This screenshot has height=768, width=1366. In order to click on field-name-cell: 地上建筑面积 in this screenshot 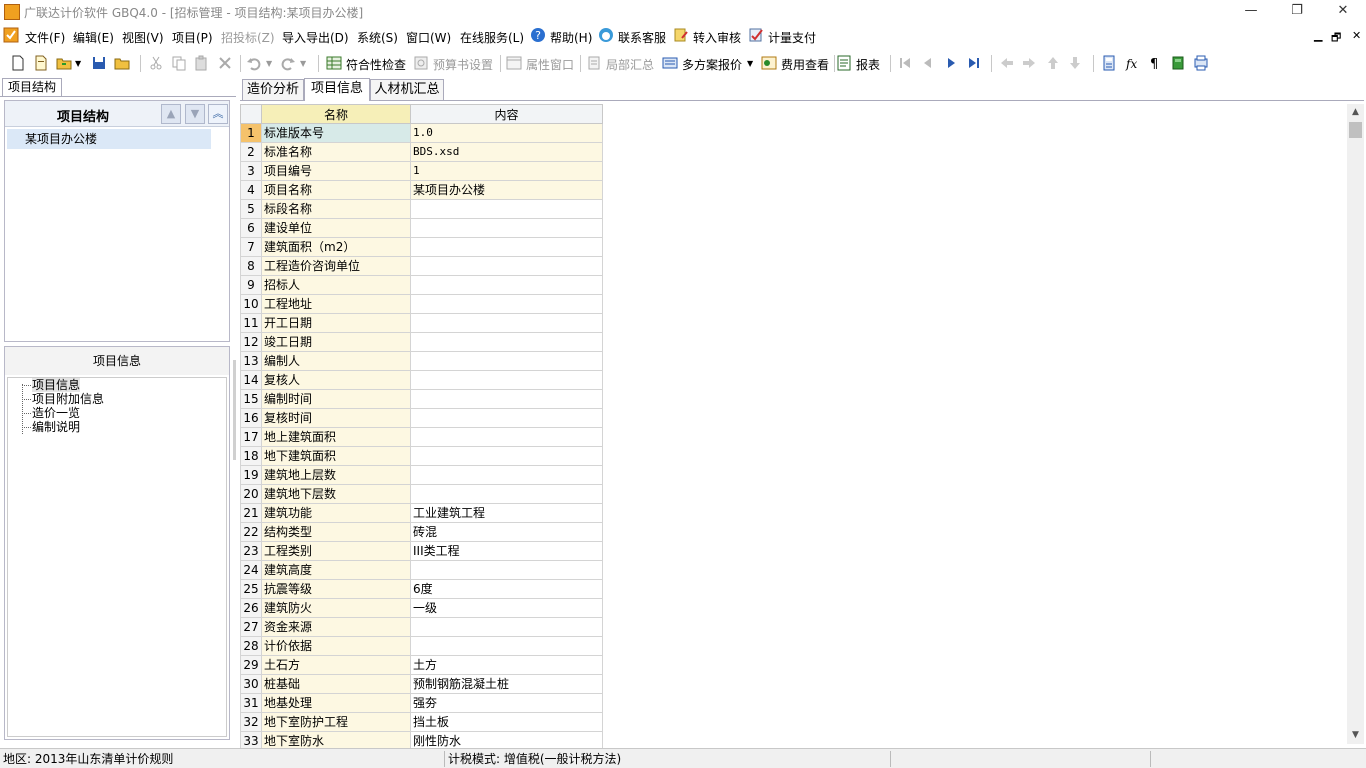, I will do `click(336, 437)`.